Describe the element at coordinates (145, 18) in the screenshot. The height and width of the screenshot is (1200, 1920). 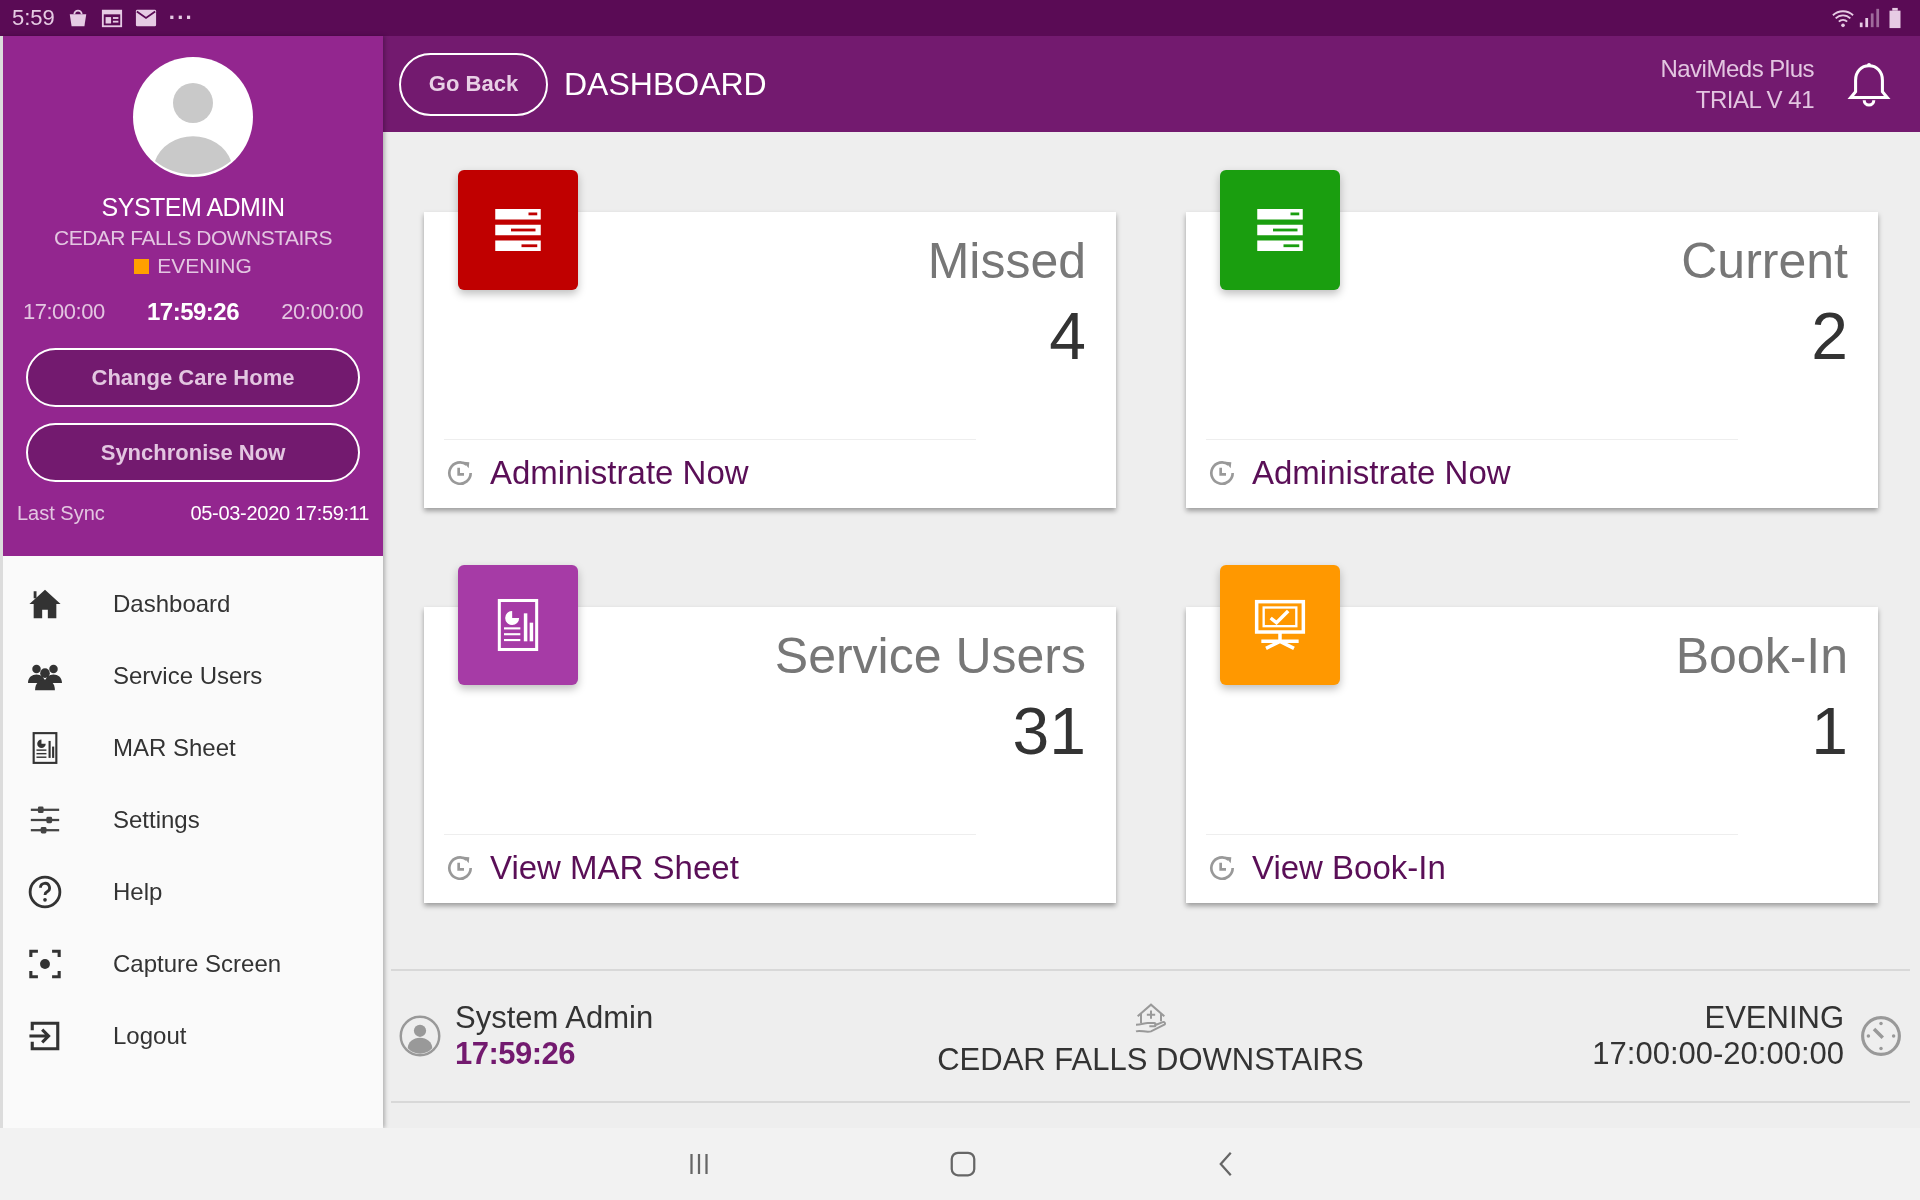
I see `mail-icon` at that location.